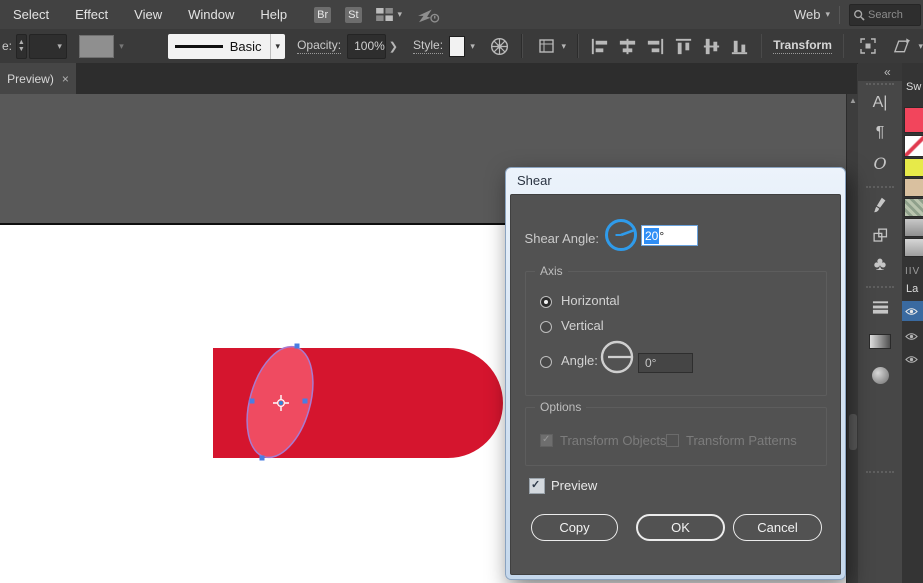 The height and width of the screenshot is (583, 923). Describe the element at coordinates (627, 46) in the screenshot. I see `align-center-icon` at that location.